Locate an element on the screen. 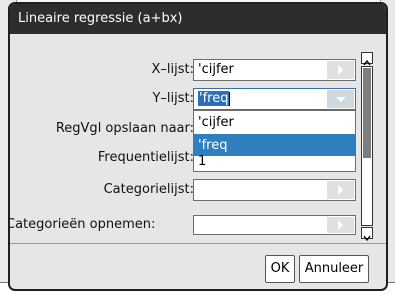 The width and height of the screenshot is (395, 295). x-list-select: 'cijfer is located at coordinates (274, 70).